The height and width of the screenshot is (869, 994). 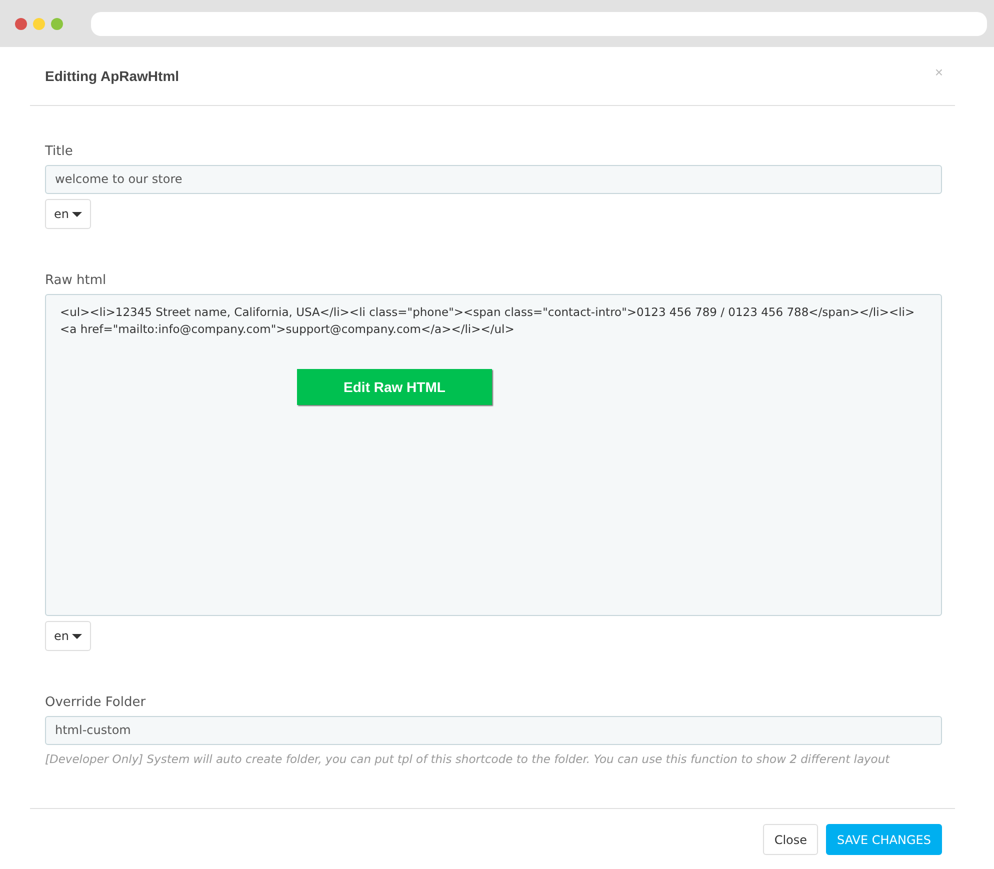 I want to click on close-button: Close, so click(x=790, y=839).